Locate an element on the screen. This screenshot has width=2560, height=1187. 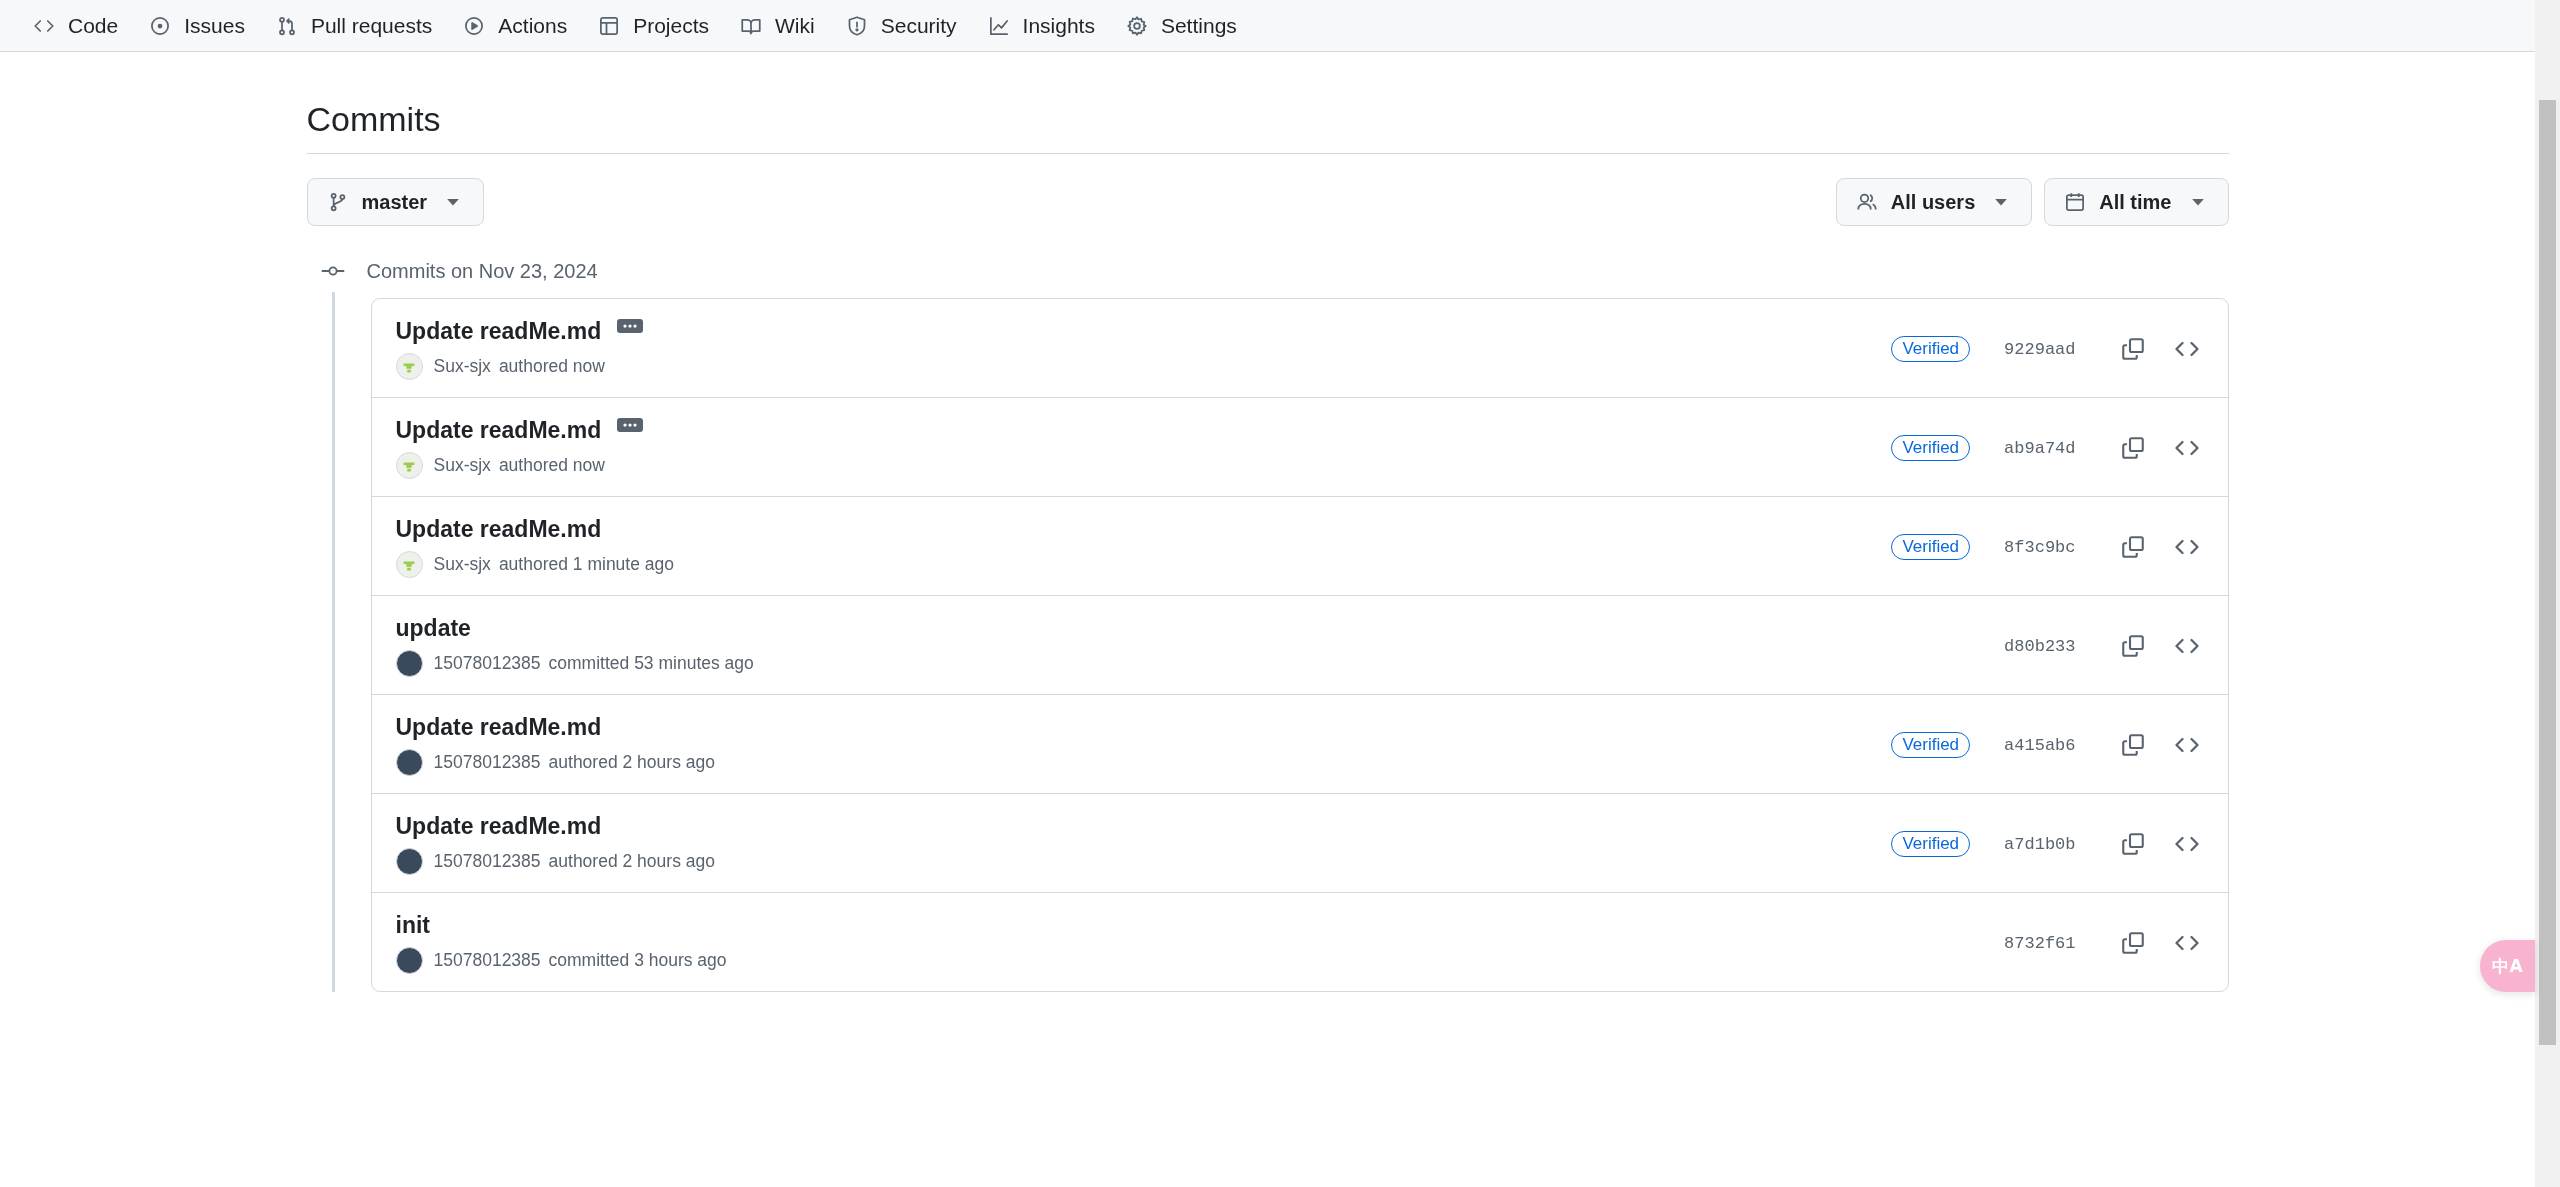
commit-sha-link: ab9a74d is located at coordinates (2040, 448).